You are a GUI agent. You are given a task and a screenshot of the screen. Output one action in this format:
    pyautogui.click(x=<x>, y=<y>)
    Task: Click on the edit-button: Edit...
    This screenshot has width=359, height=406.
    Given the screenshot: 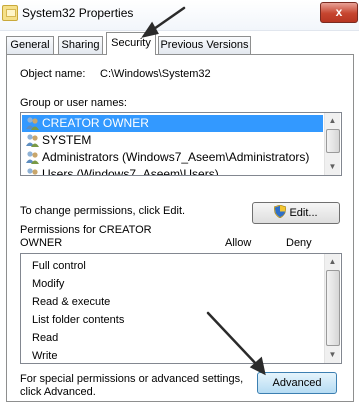 What is the action you would take?
    pyautogui.click(x=296, y=213)
    